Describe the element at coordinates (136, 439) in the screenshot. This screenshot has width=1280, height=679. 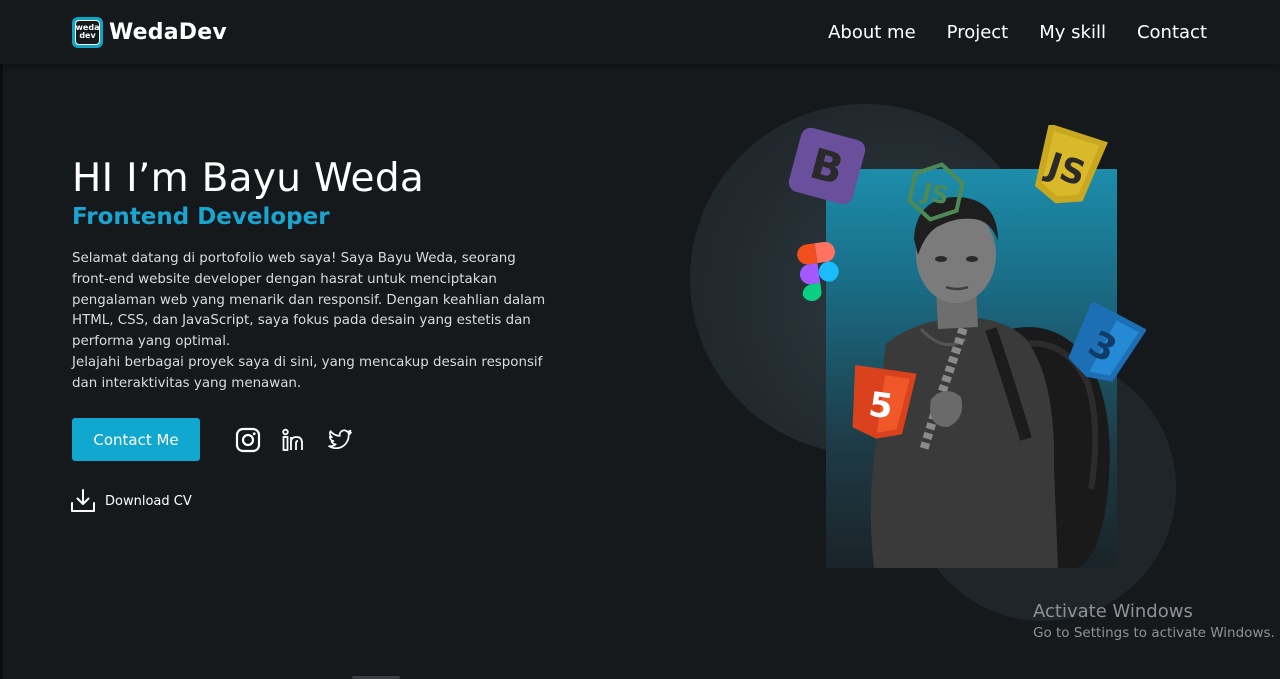
I see `contact-me-button: Contact Me` at that location.